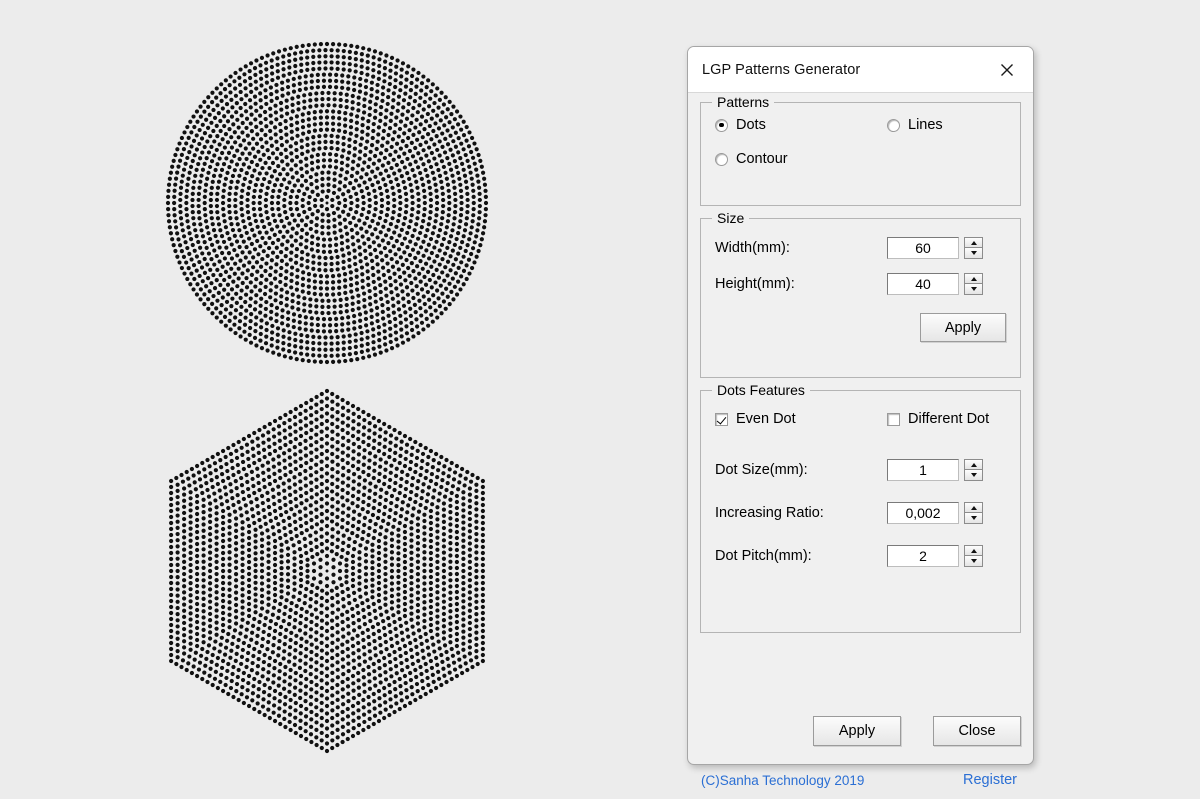  I want to click on height-field-row: Height(mm): 40, so click(860, 284).